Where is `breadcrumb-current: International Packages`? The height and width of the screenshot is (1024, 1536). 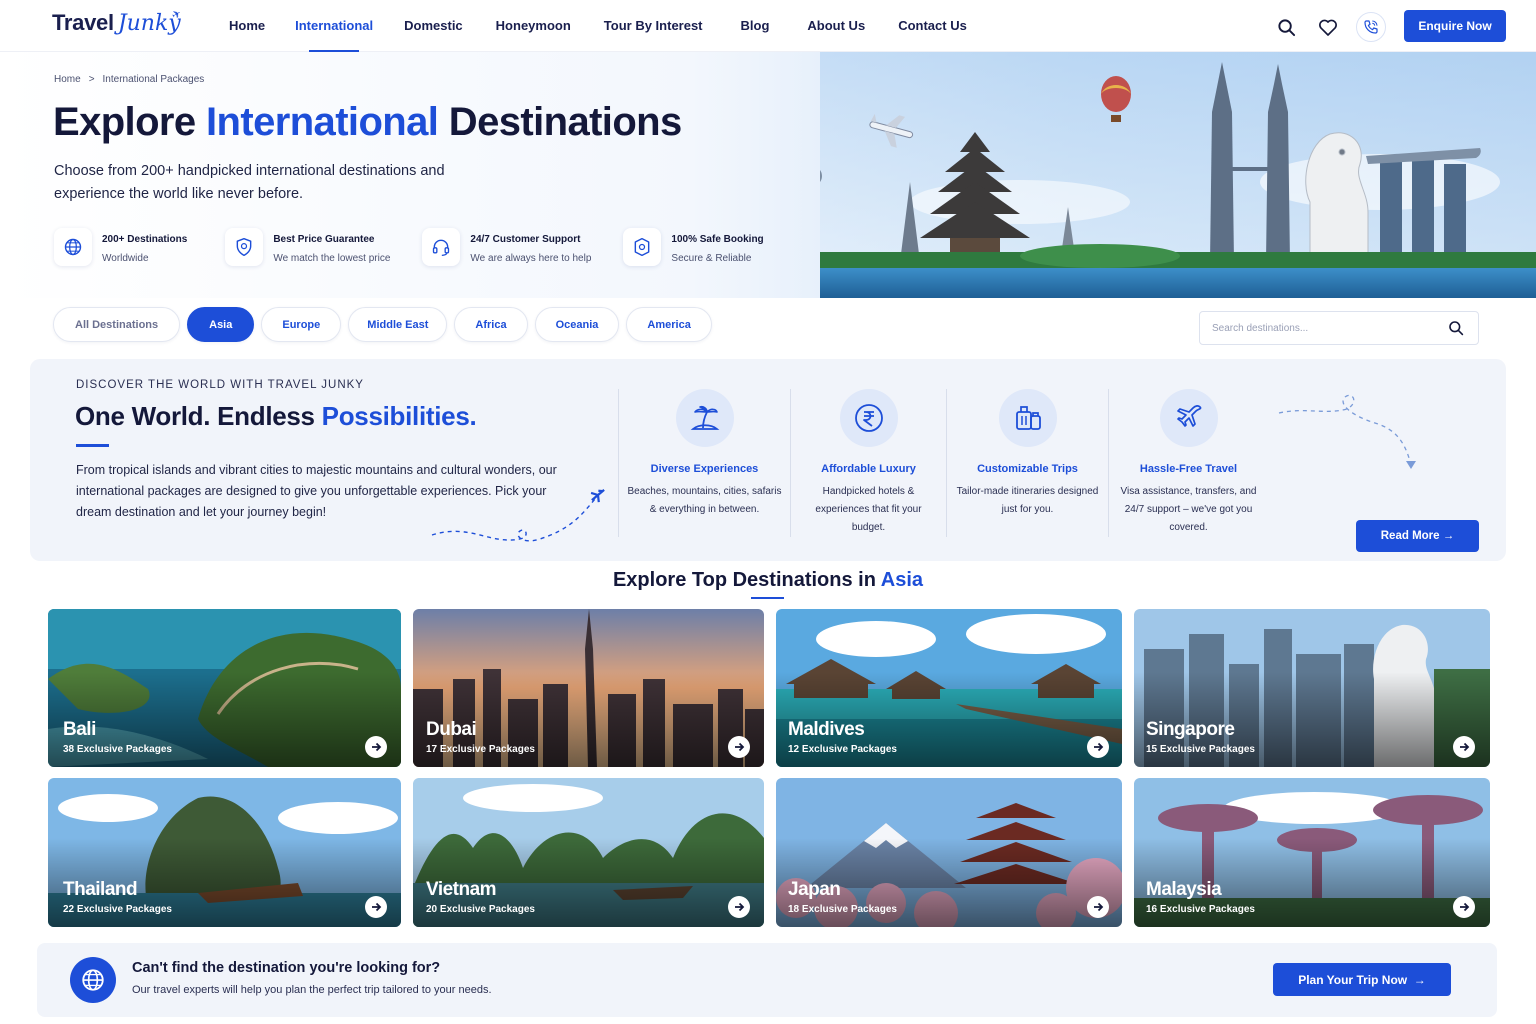
breadcrumb-current: International Packages is located at coordinates (153, 79).